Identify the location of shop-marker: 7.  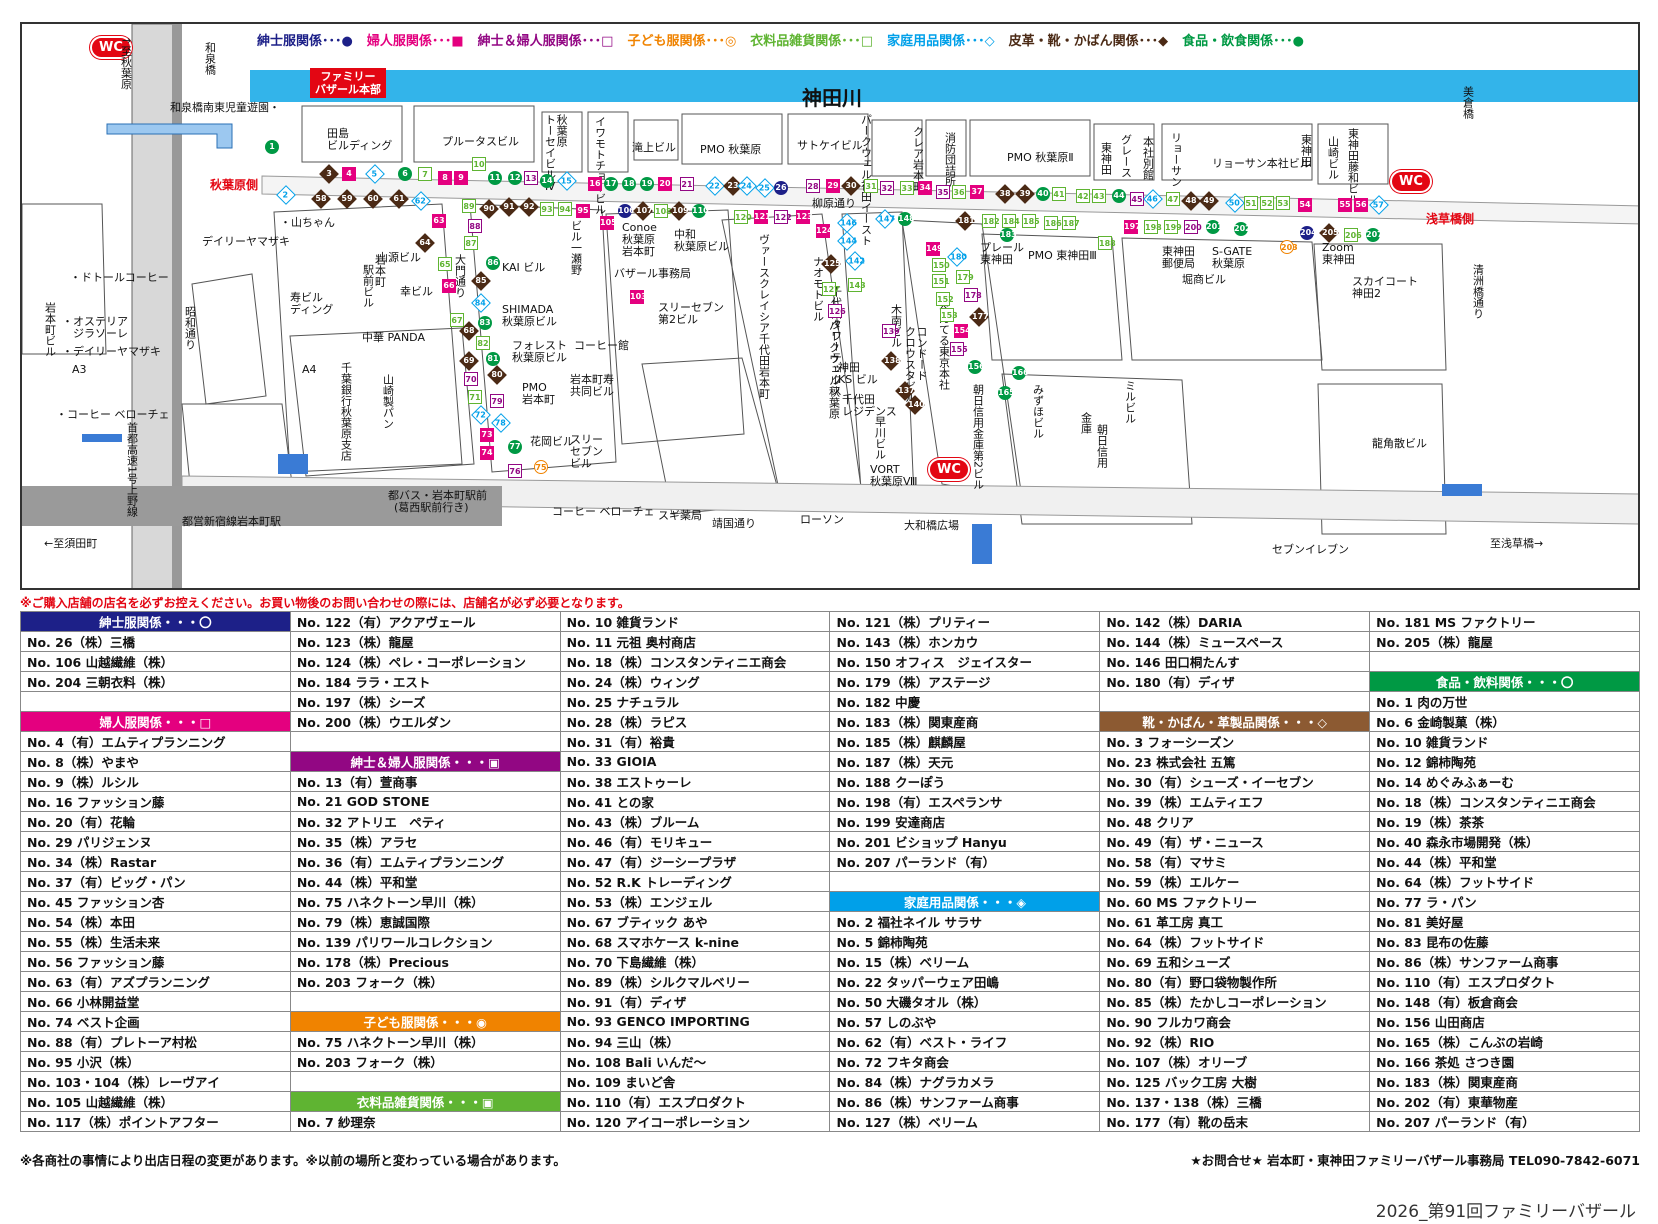
(425, 174).